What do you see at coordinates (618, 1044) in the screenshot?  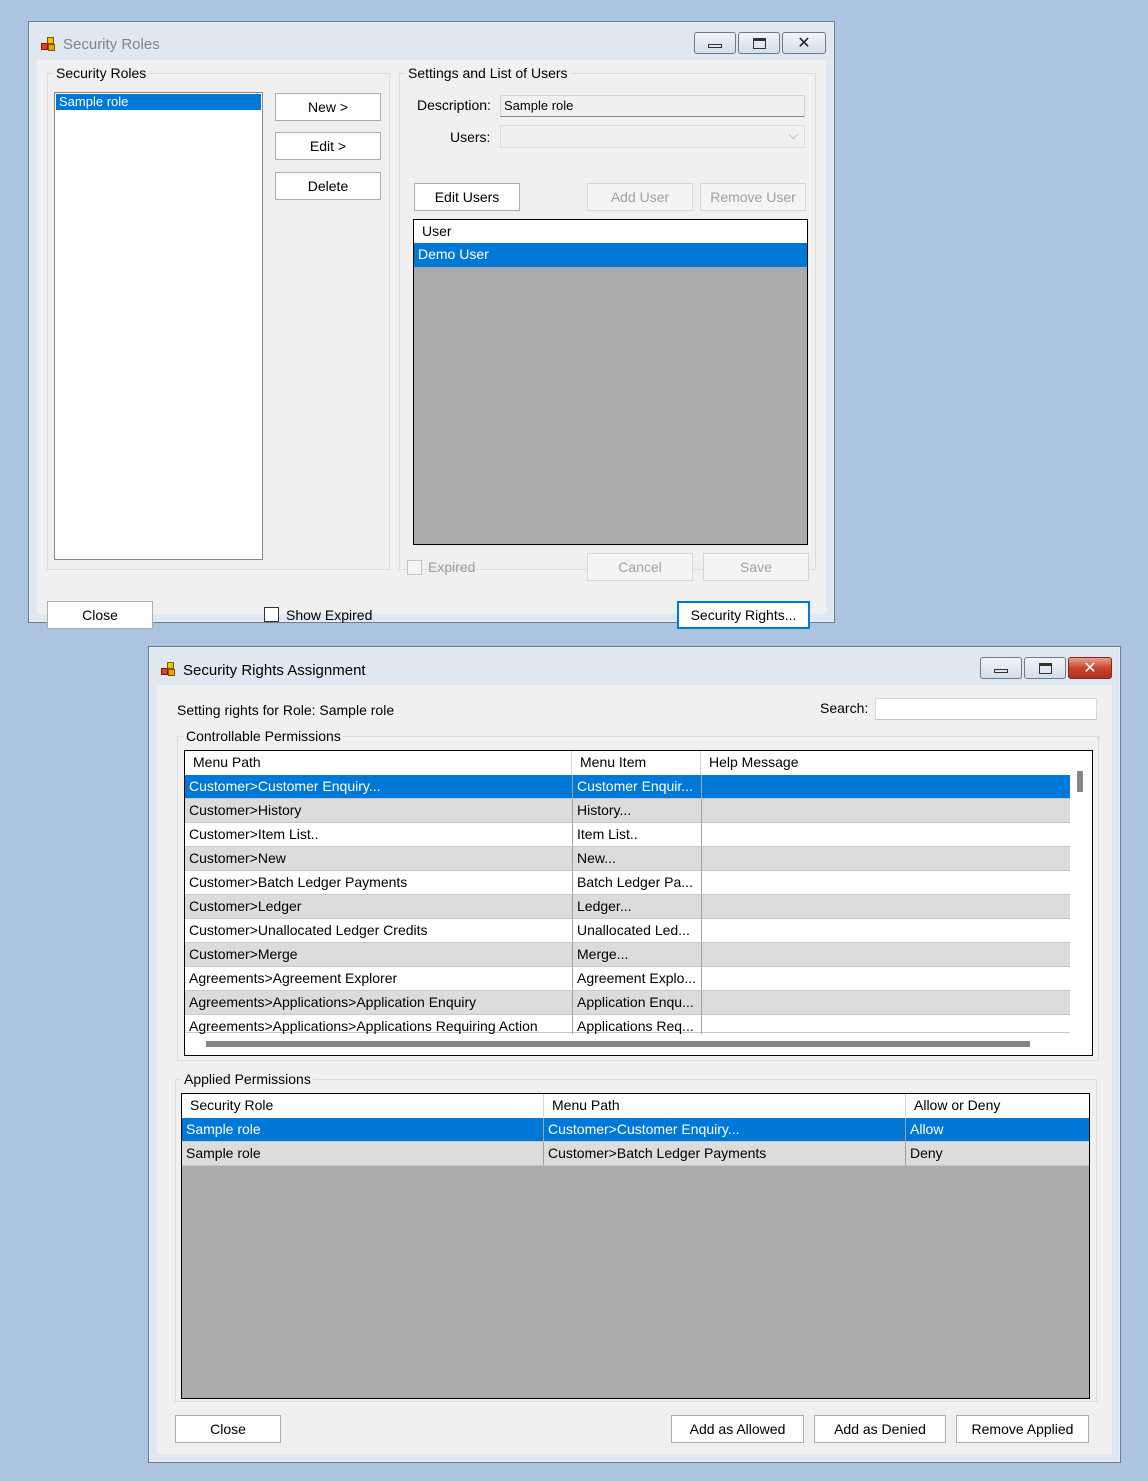 I see `horizontal-scrollbar-thumb` at bounding box center [618, 1044].